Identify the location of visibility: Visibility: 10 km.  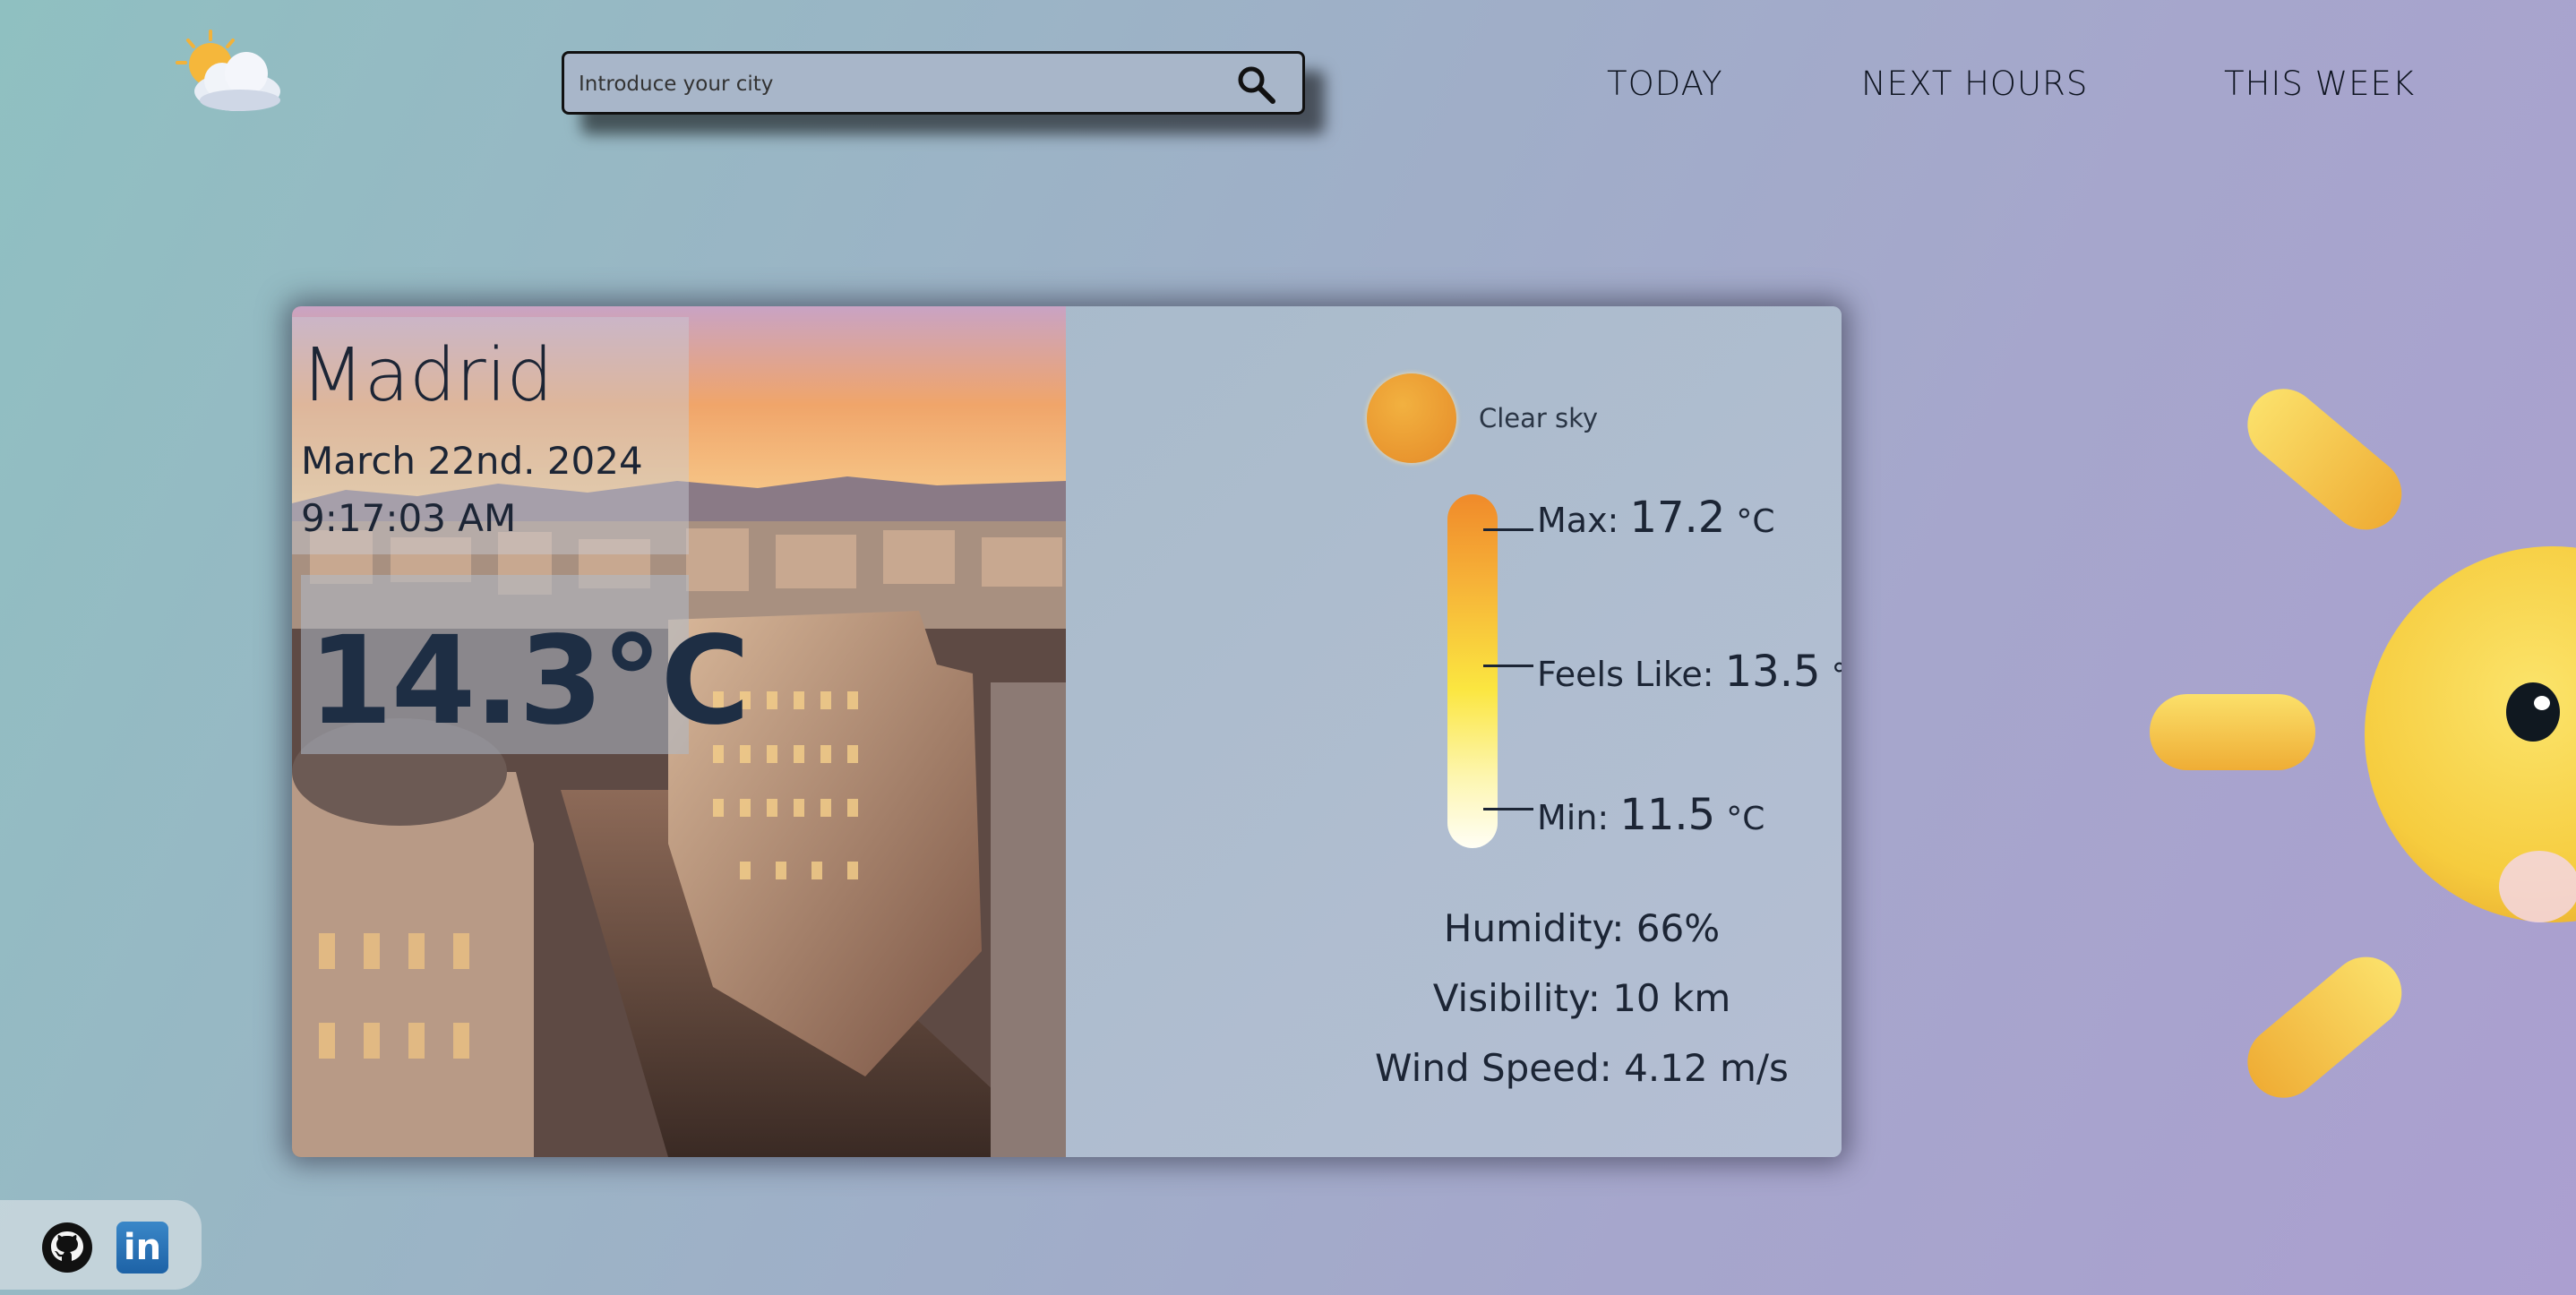
(1581, 998).